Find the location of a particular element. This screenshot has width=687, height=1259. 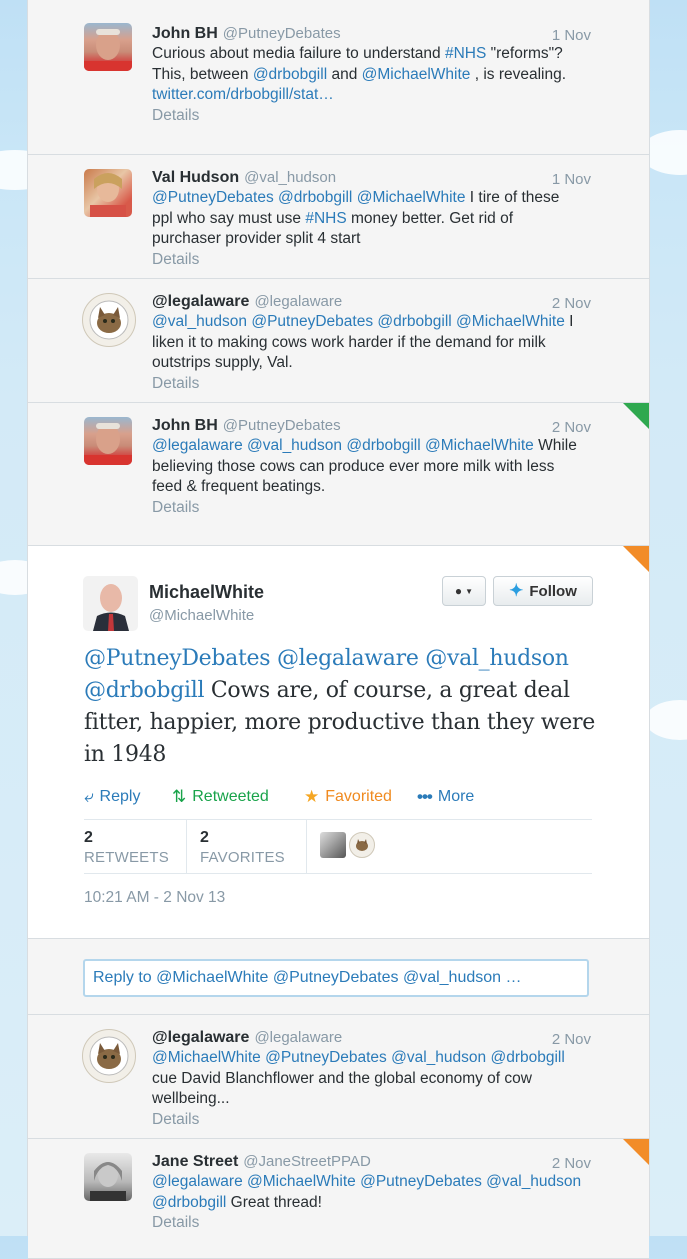

tweet-author: Val Hudson @val_hudson is located at coordinates (244, 178).